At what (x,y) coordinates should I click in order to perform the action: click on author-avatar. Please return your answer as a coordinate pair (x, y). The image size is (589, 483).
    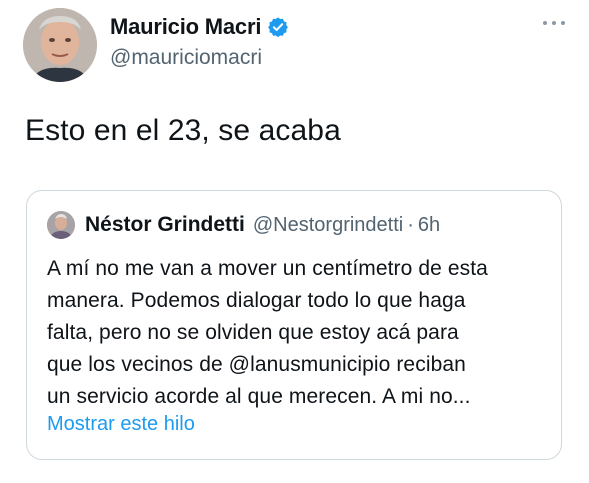
    Looking at the image, I should click on (60, 45).